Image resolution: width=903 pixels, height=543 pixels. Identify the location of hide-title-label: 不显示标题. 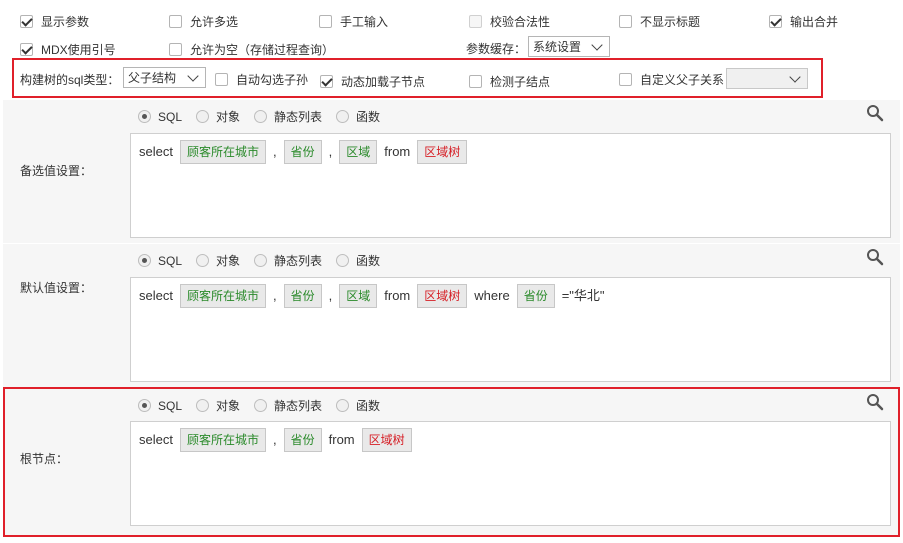
(670, 22).